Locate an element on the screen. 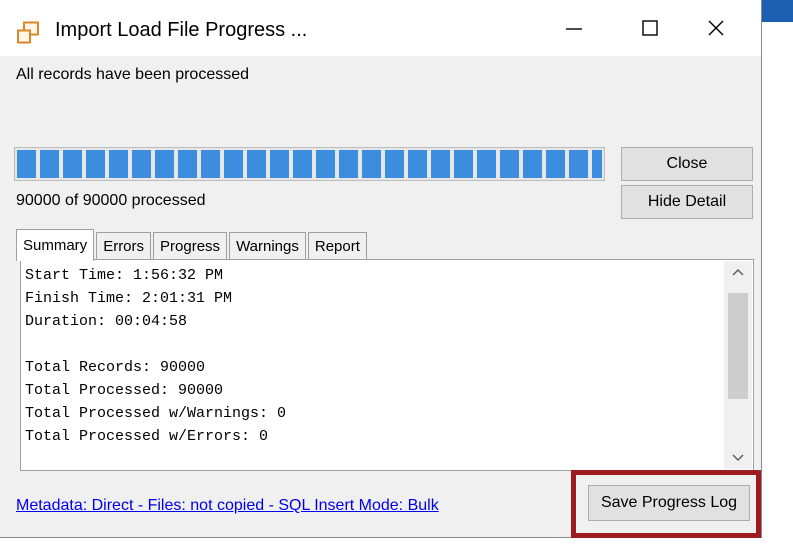 The height and width of the screenshot is (550, 793). tab-progress: Progress is located at coordinates (190, 246).